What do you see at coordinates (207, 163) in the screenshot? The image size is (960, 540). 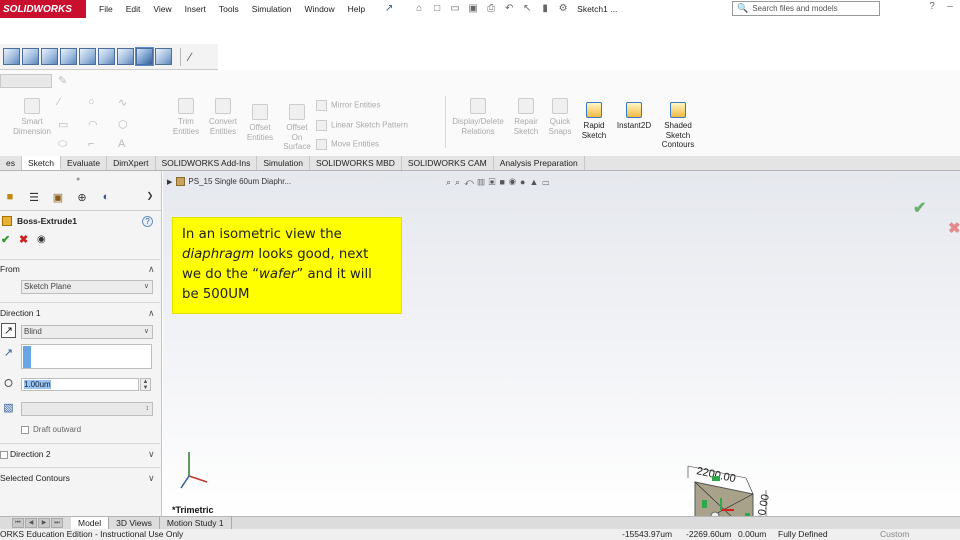 I see `tab-addins: SOLIDWORKS Add-Ins` at bounding box center [207, 163].